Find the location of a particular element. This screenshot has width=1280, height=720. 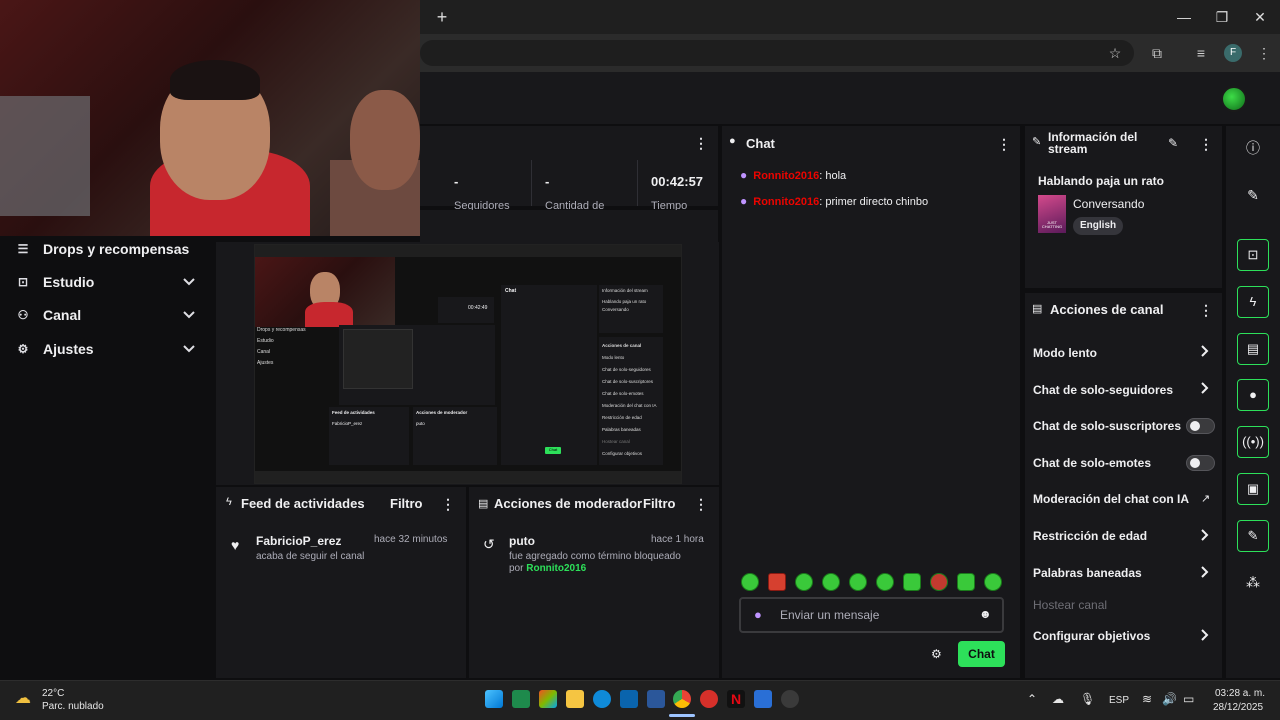

action-set-goals: Configurar objetivos is located at coordinates (1091, 636).